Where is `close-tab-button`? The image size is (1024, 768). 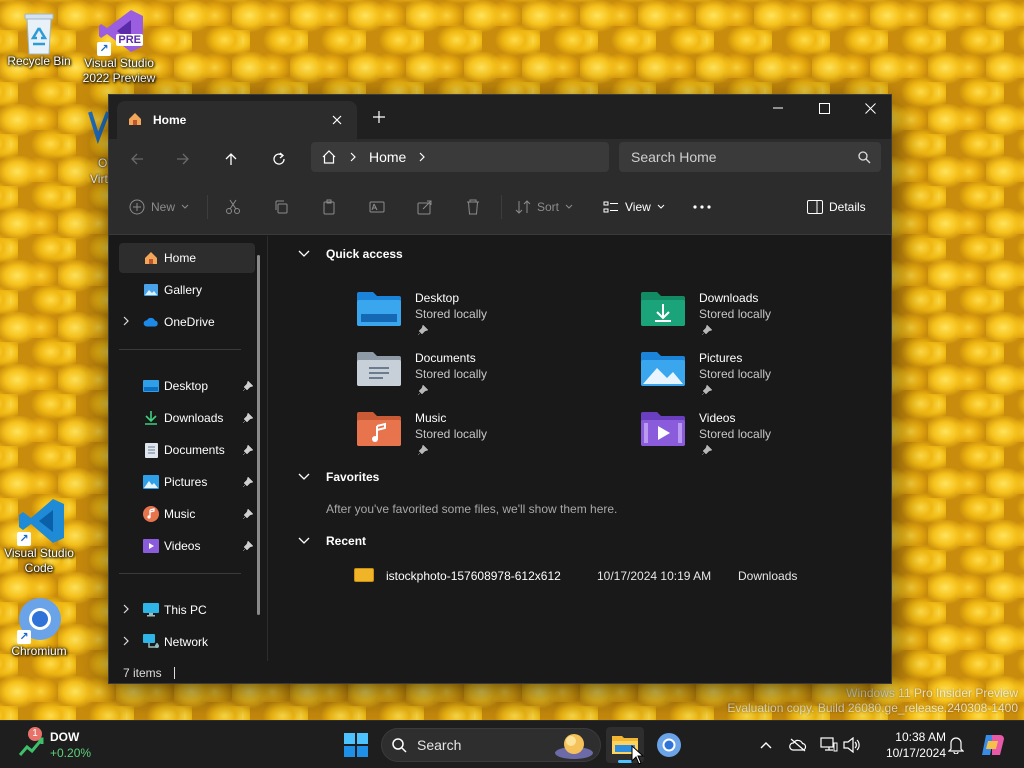
close-tab-button is located at coordinates (337, 120).